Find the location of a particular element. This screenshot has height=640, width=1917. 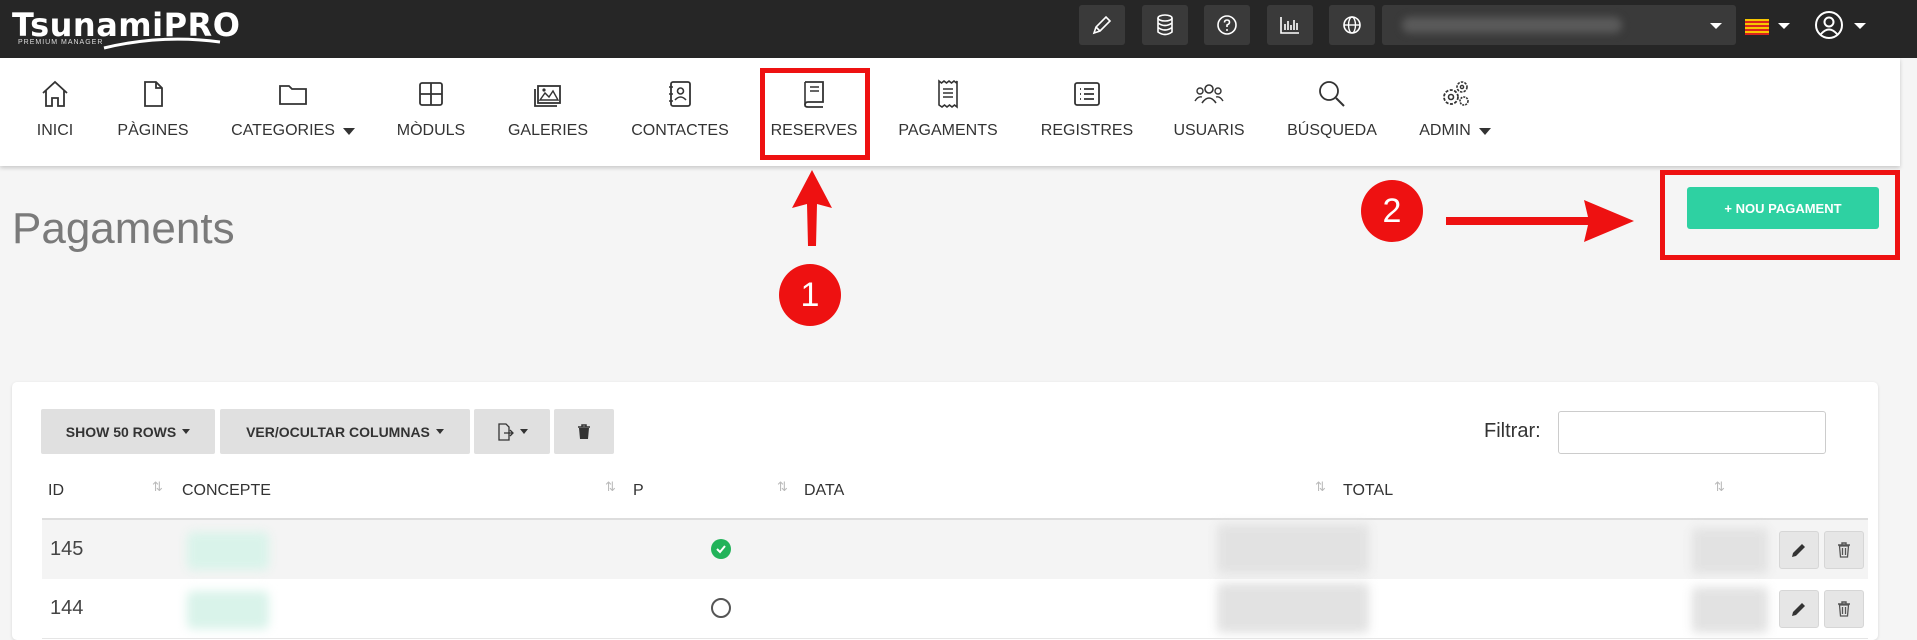

help-icon is located at coordinates (1227, 25).